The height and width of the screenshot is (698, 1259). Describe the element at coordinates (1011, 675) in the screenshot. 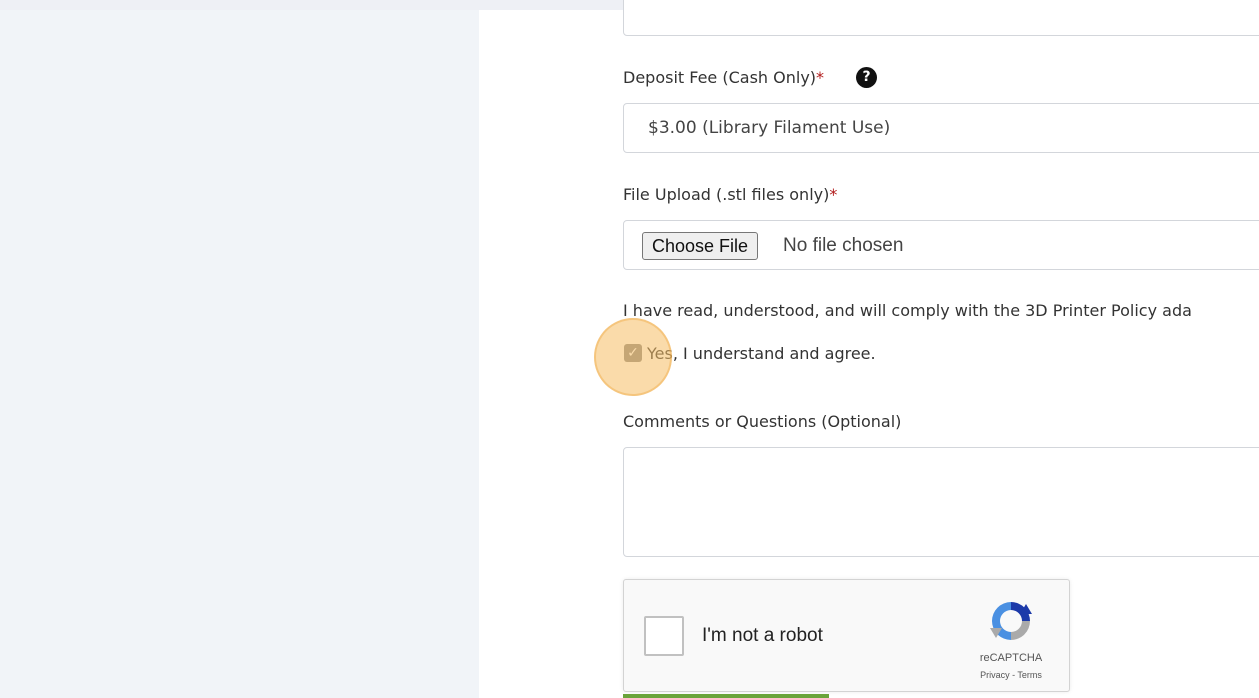

I see `recaptcha-links: Privacy - Terms` at that location.